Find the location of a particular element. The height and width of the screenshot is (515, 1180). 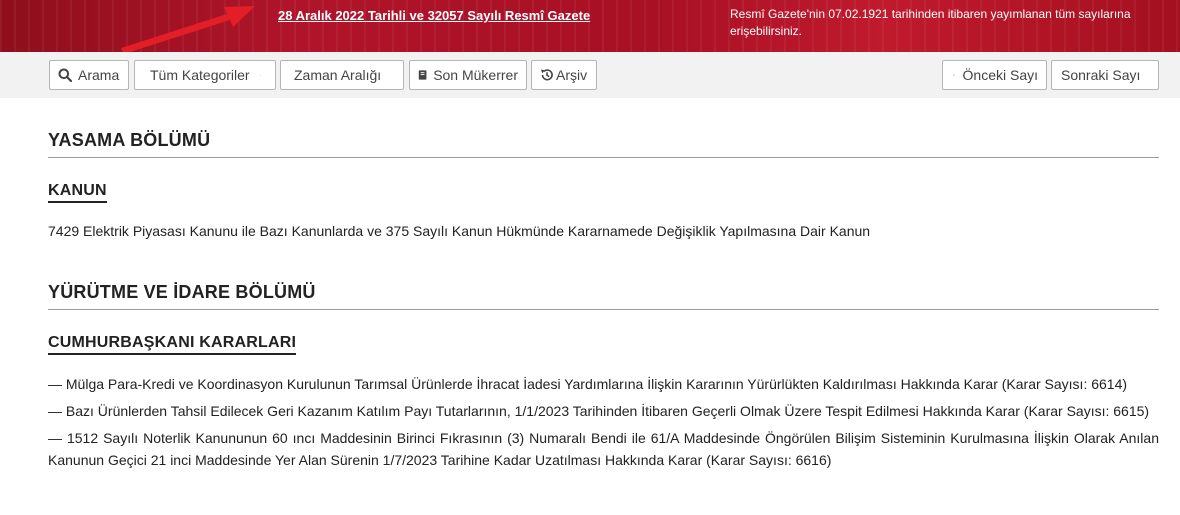

previous-issue-label: Önceki Sayı is located at coordinates (1000, 75).